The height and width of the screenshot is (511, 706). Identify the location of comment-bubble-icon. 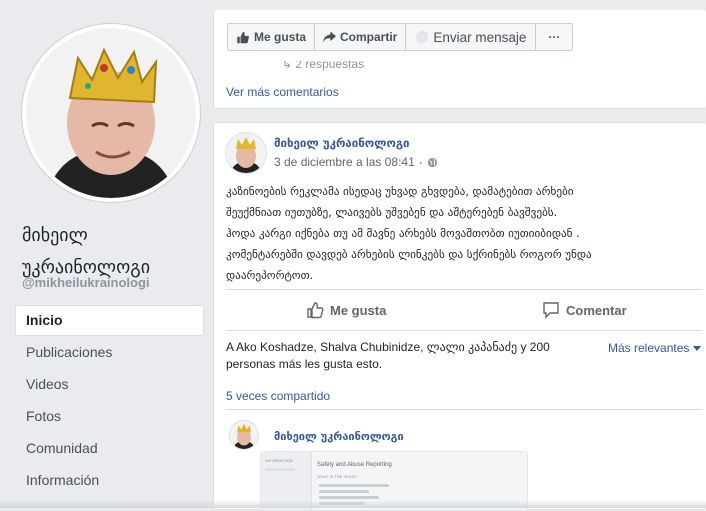
(551, 310).